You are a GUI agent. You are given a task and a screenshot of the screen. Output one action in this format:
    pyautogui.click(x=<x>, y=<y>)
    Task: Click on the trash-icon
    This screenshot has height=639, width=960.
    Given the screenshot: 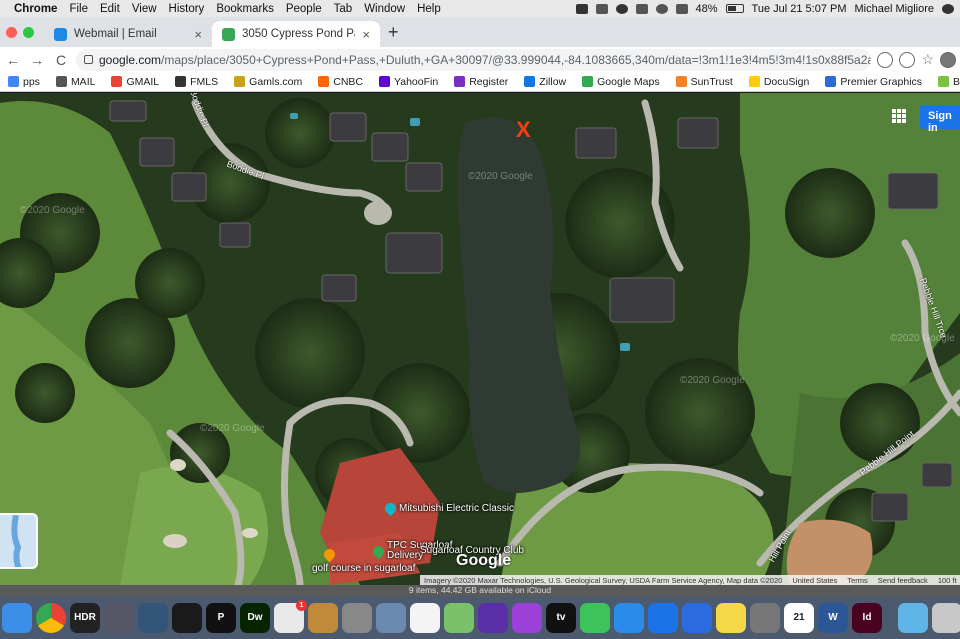 What is the action you would take?
    pyautogui.click(x=946, y=617)
    